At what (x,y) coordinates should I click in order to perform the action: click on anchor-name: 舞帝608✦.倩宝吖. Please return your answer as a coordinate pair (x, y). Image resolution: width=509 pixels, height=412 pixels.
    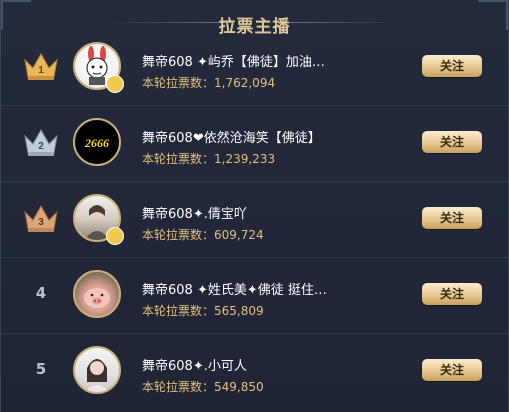
    Looking at the image, I should click on (194, 214).